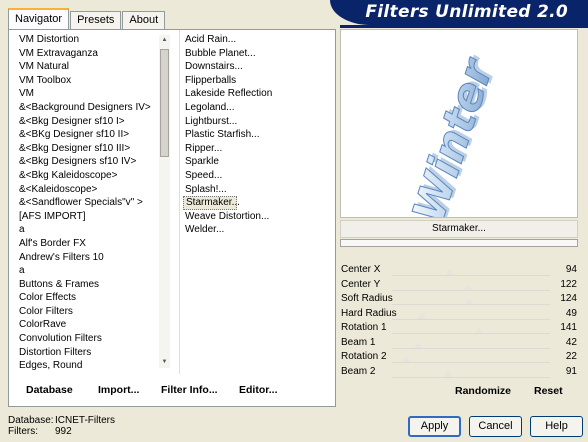 This screenshot has width=588, height=442. Describe the element at coordinates (258, 94) in the screenshot. I see `filter-item: Lakeside Reflection` at that location.